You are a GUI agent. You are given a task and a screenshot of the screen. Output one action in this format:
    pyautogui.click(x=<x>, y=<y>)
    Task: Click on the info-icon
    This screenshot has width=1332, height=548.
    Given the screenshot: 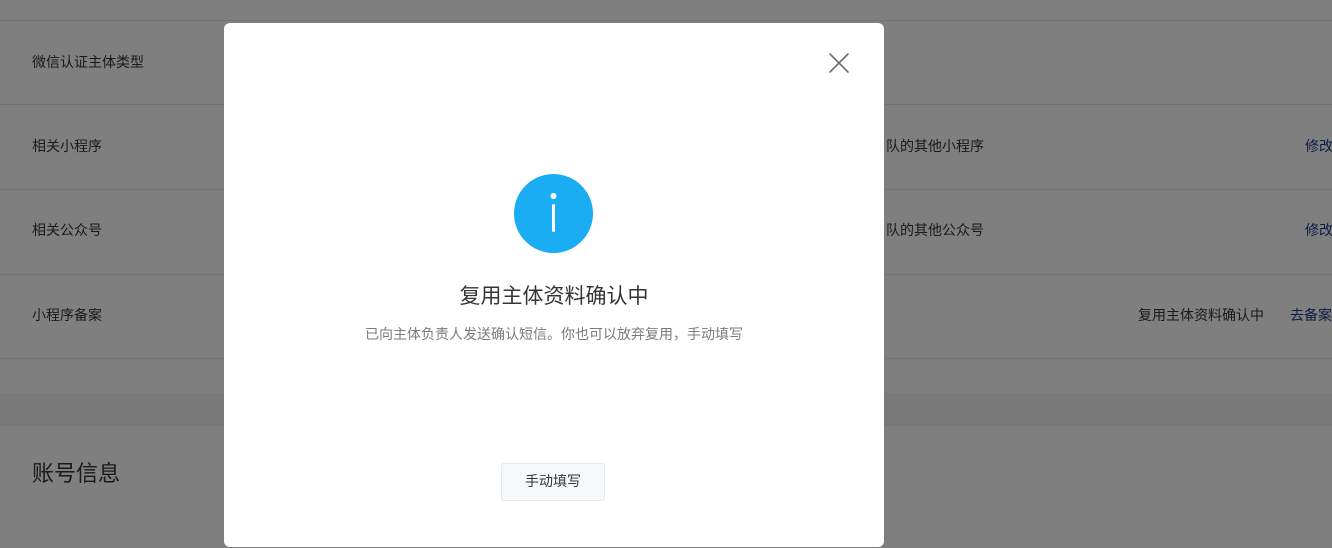 What is the action you would take?
    pyautogui.click(x=553, y=213)
    